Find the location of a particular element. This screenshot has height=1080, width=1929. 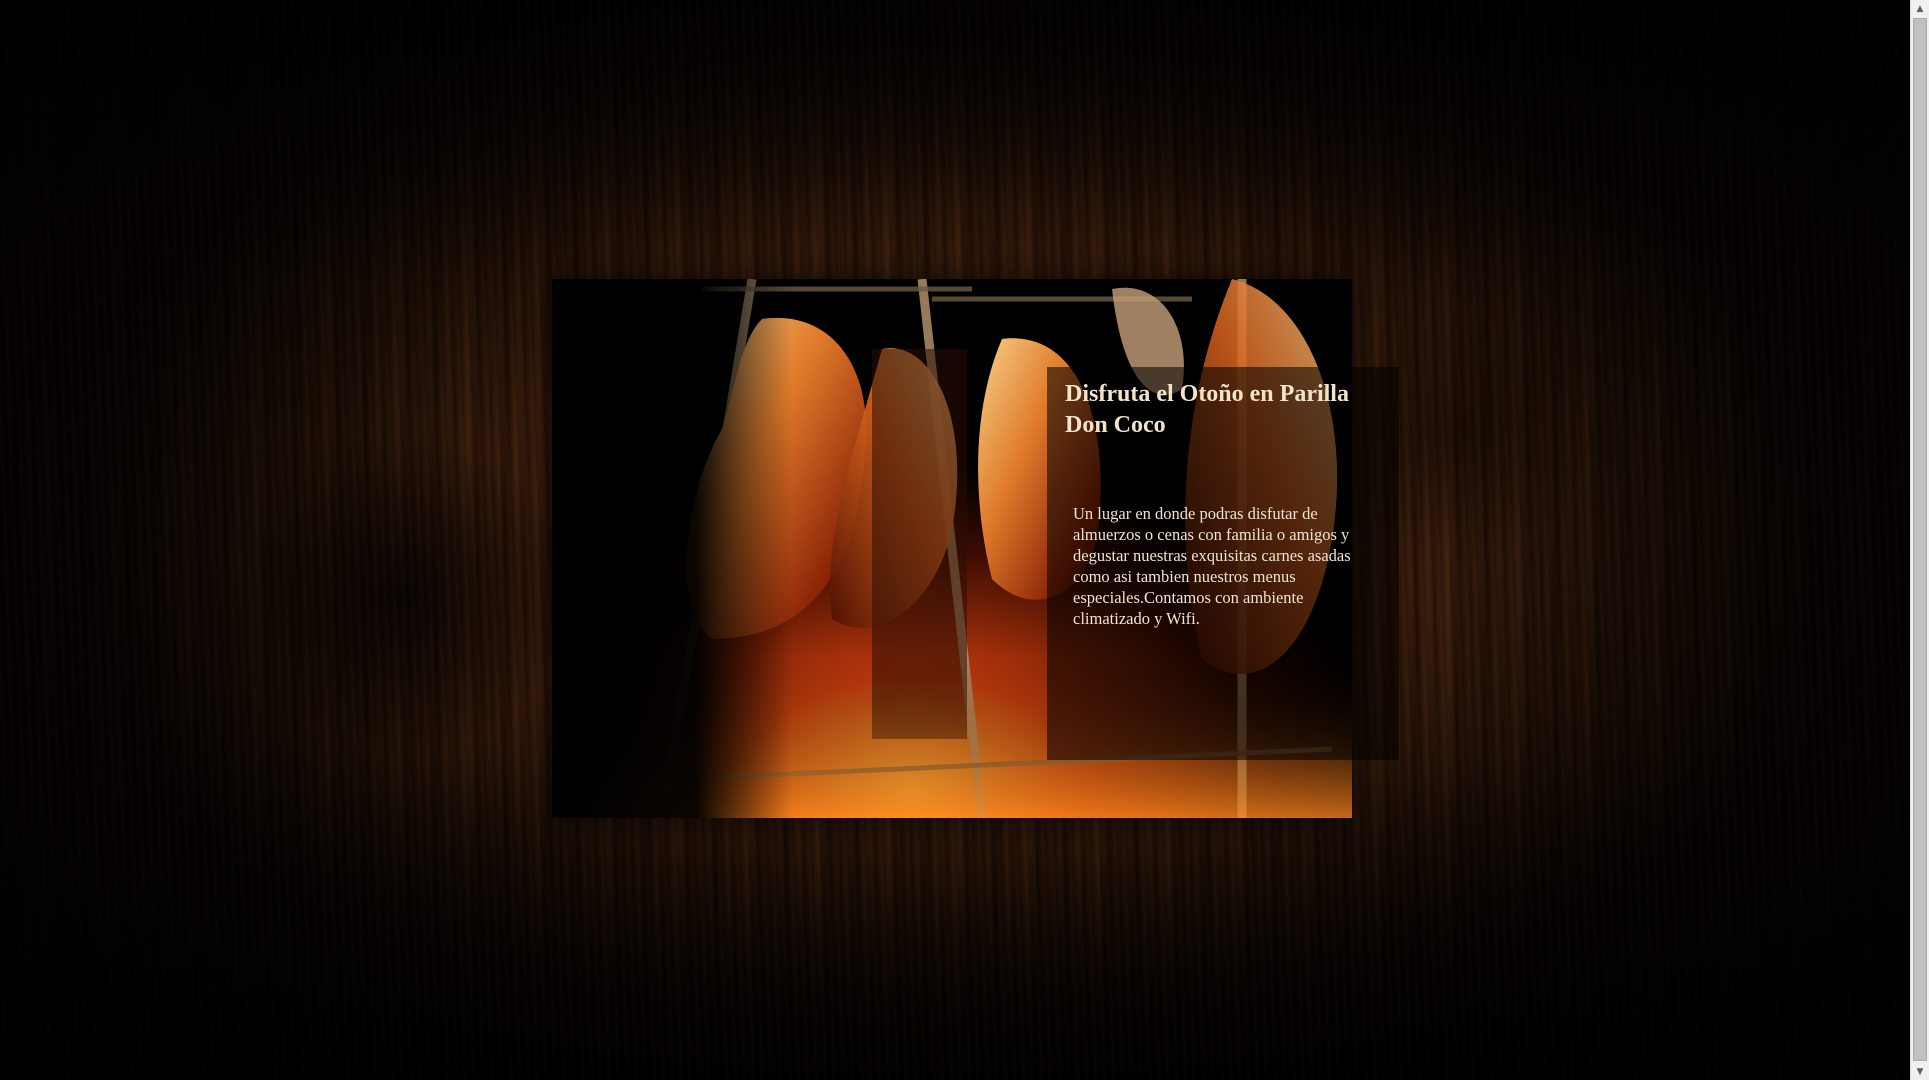

triangle-down-icon: ▼ is located at coordinates (1920, 1071).